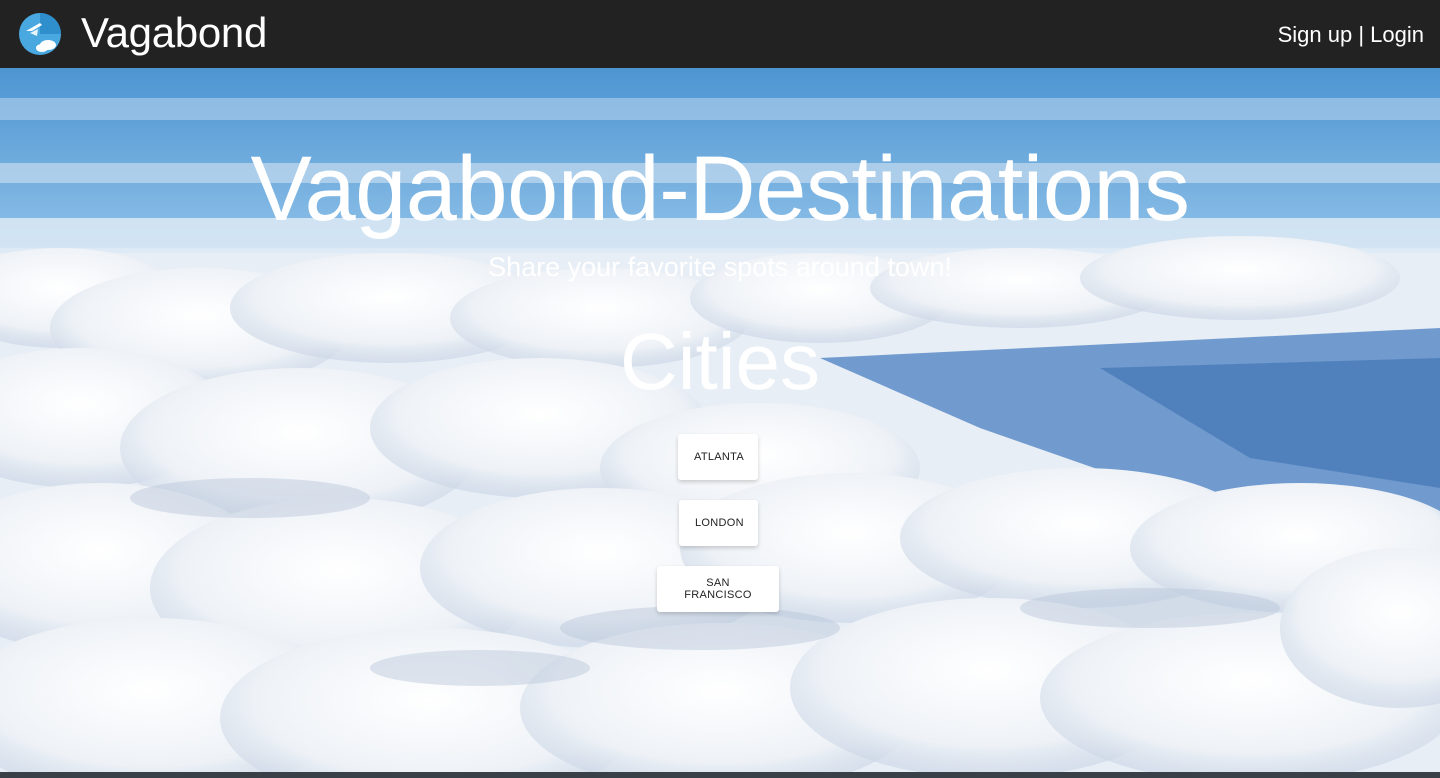 The image size is (1440, 778). Describe the element at coordinates (720, 189) in the screenshot. I see `page-title: Vagabond-Destinations` at that location.